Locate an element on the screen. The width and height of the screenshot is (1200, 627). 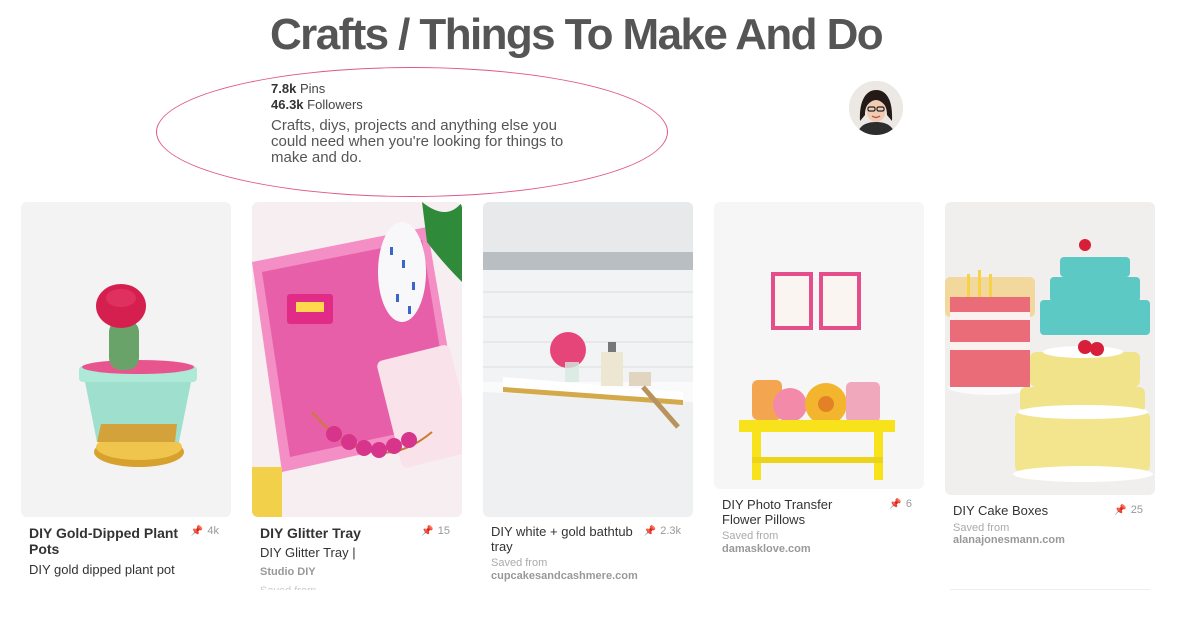
avatar is located at coordinates (876, 108).